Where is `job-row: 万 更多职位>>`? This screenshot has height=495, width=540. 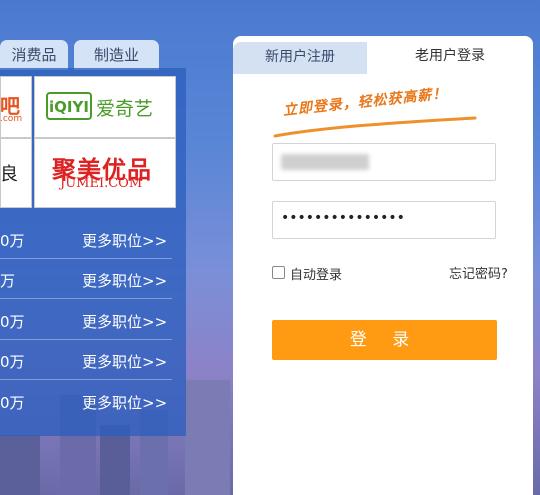 job-row: 万 更多职位>> is located at coordinates (86, 278).